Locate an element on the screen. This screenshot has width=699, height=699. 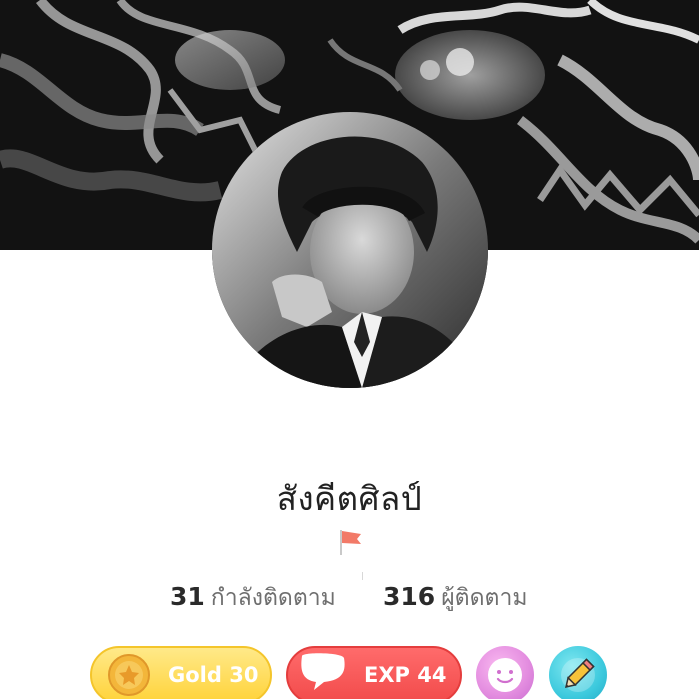
profile-name: สังคีตศิลป์ is located at coordinates (349, 498).